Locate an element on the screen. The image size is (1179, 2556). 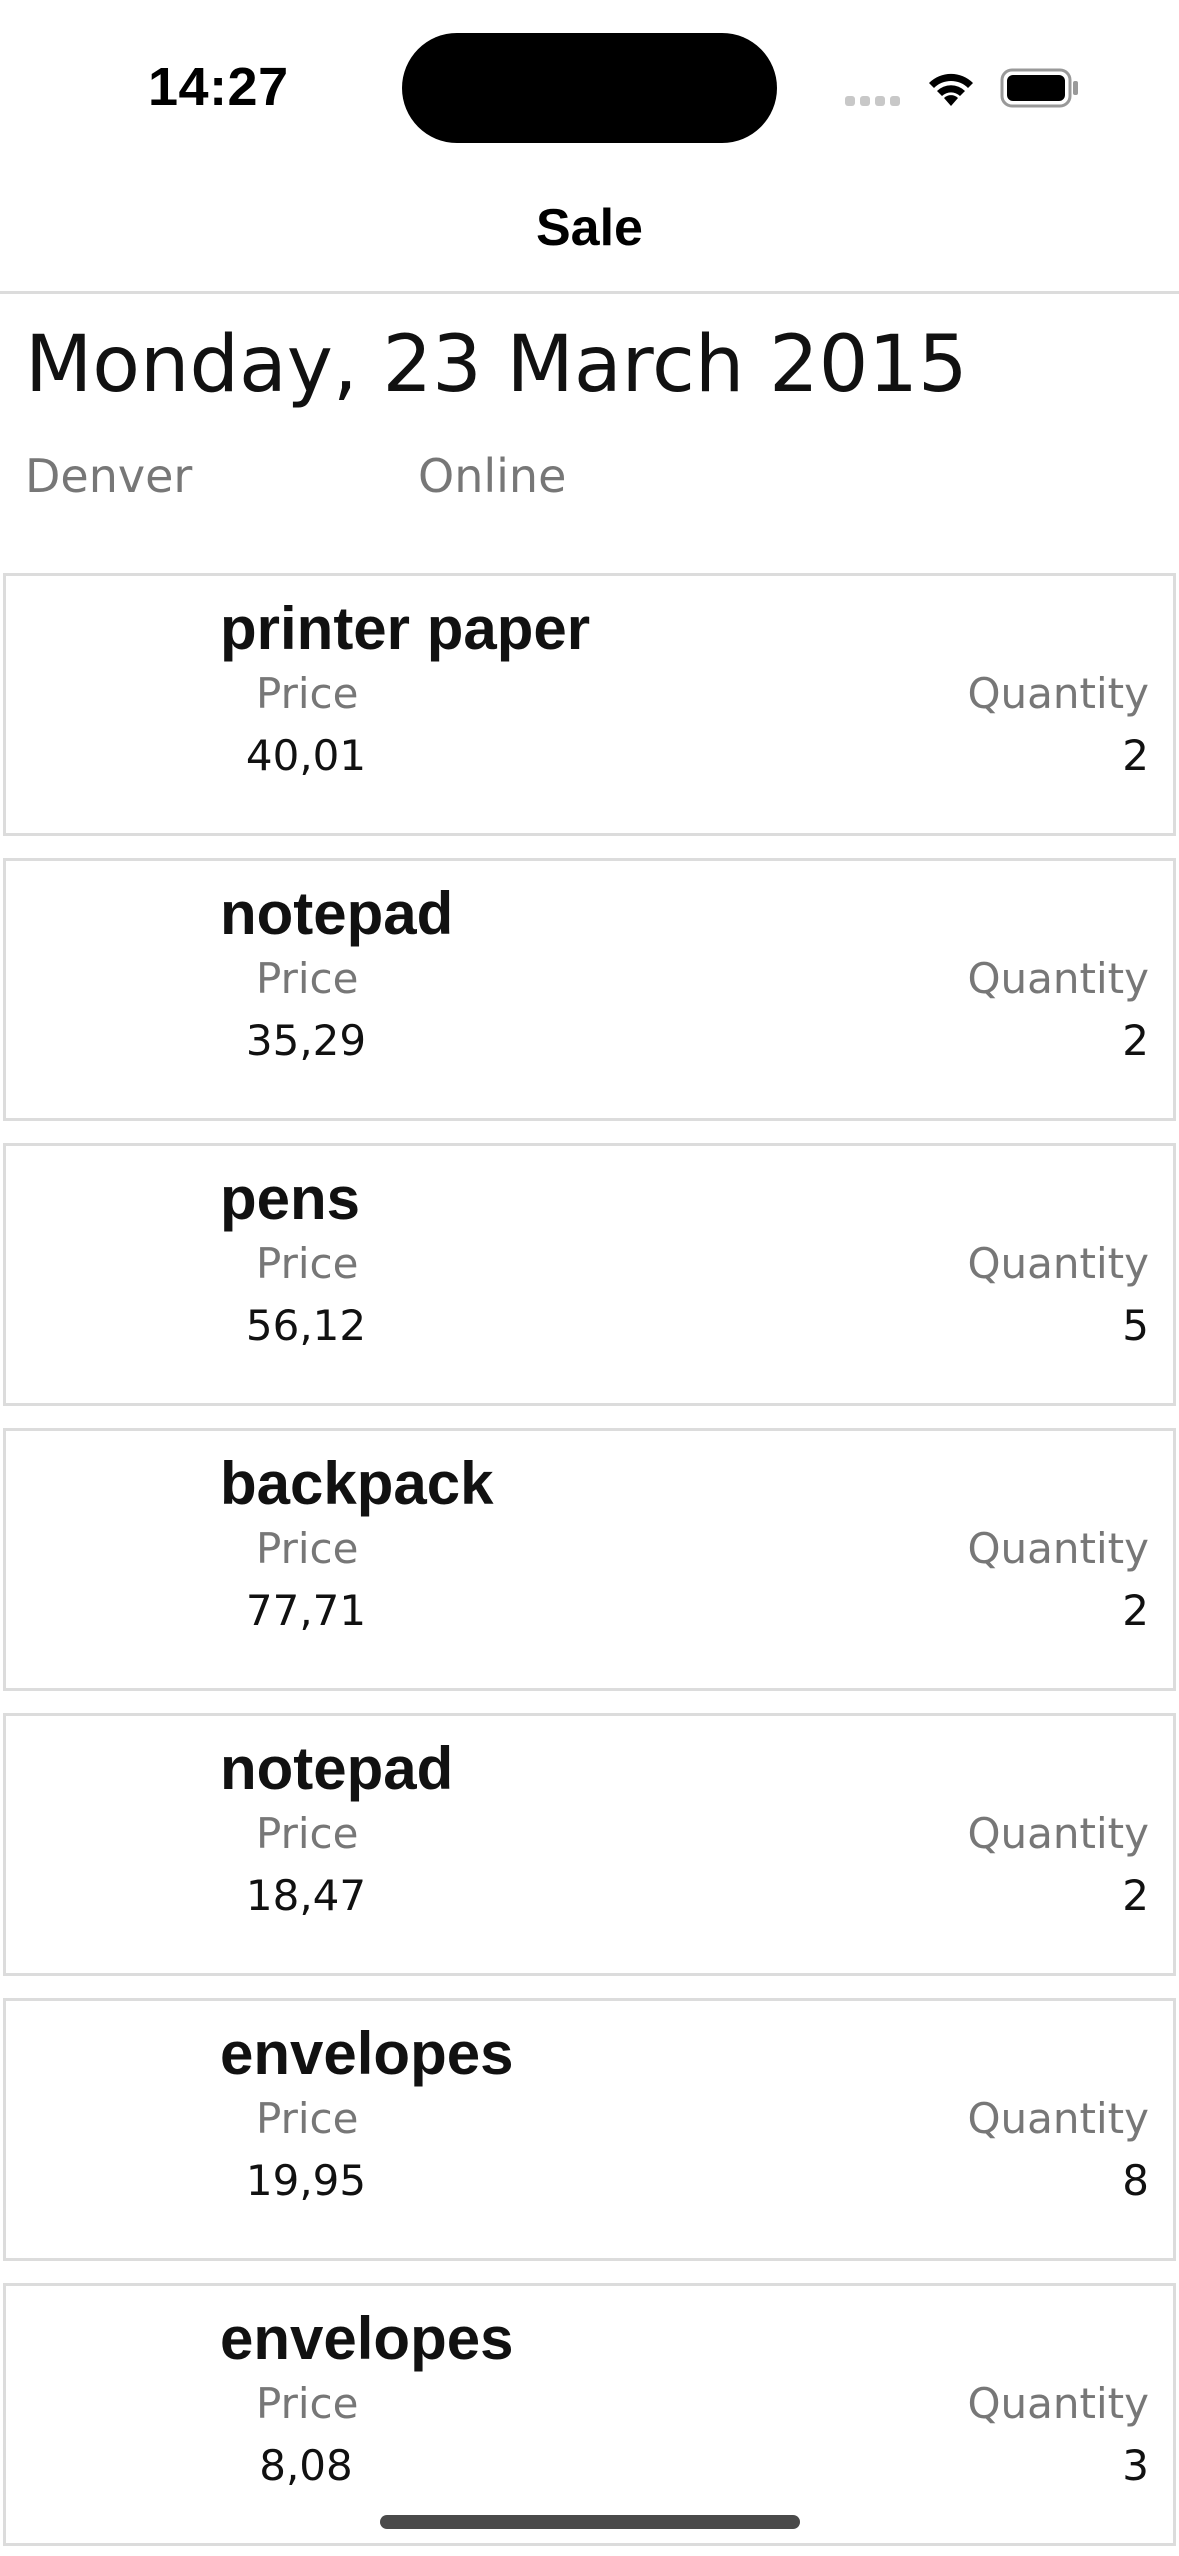
battery-icon is located at coordinates (1039, 88).